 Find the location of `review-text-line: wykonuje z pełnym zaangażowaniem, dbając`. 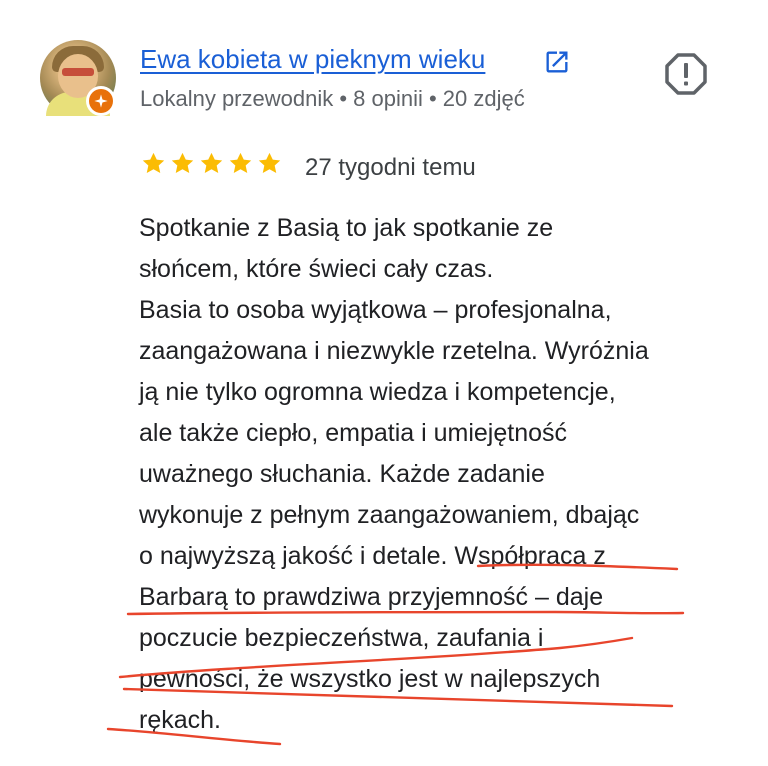

review-text-line: wykonuje z pełnym zaangażowaniem, dbając is located at coordinates (389, 515).